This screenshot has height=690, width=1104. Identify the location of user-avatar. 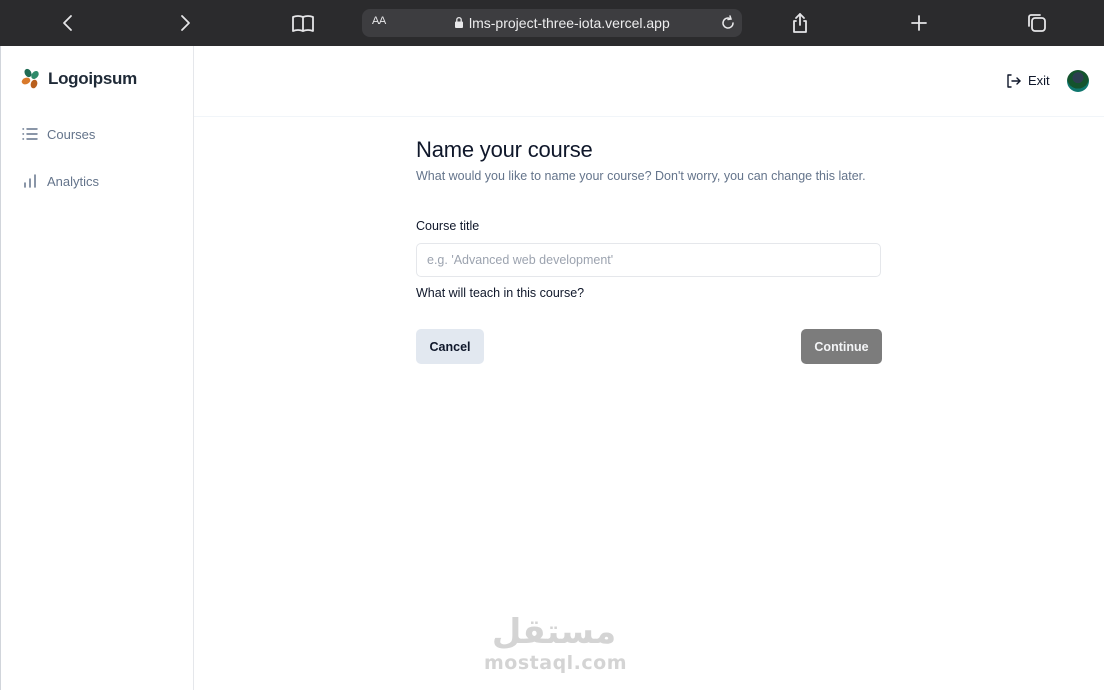
(1078, 81).